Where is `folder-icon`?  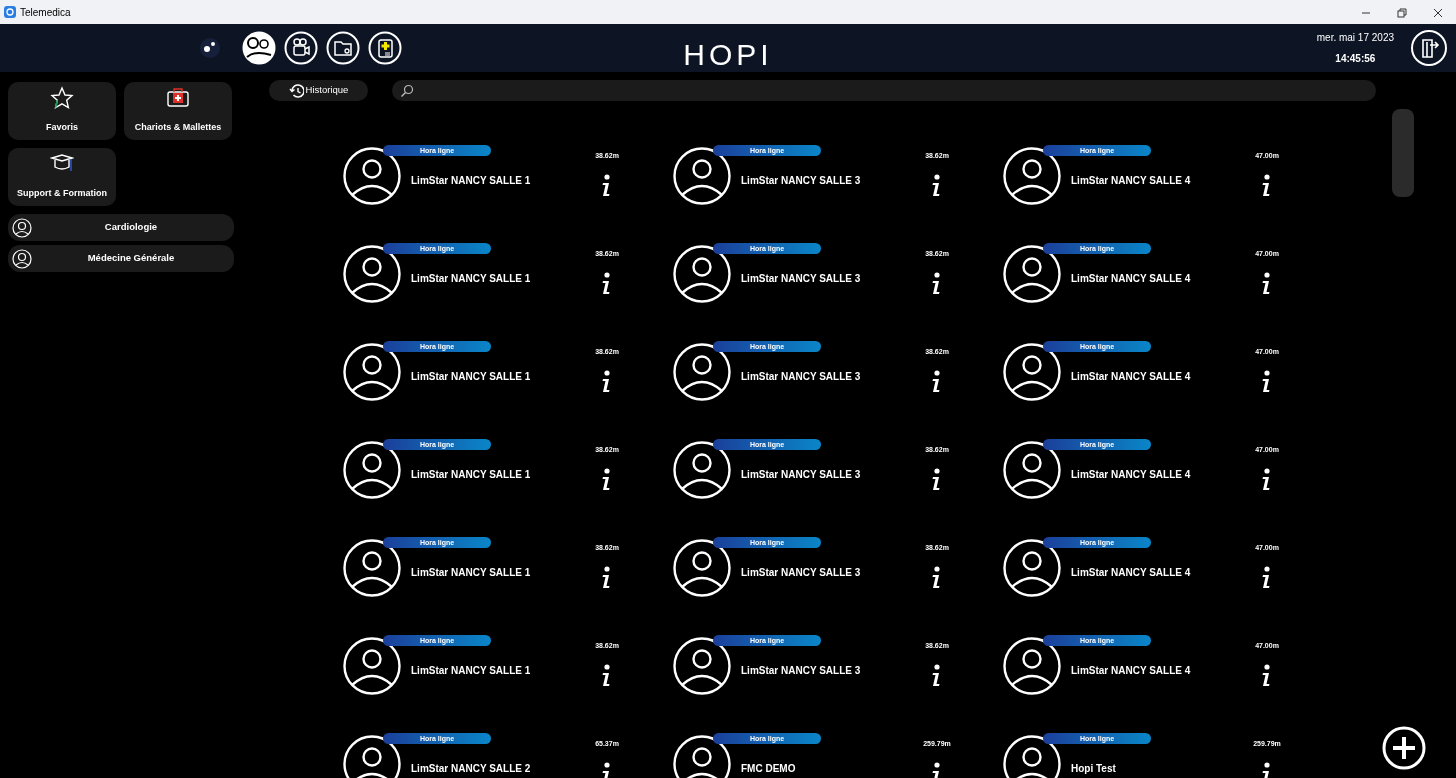 folder-icon is located at coordinates (343, 48).